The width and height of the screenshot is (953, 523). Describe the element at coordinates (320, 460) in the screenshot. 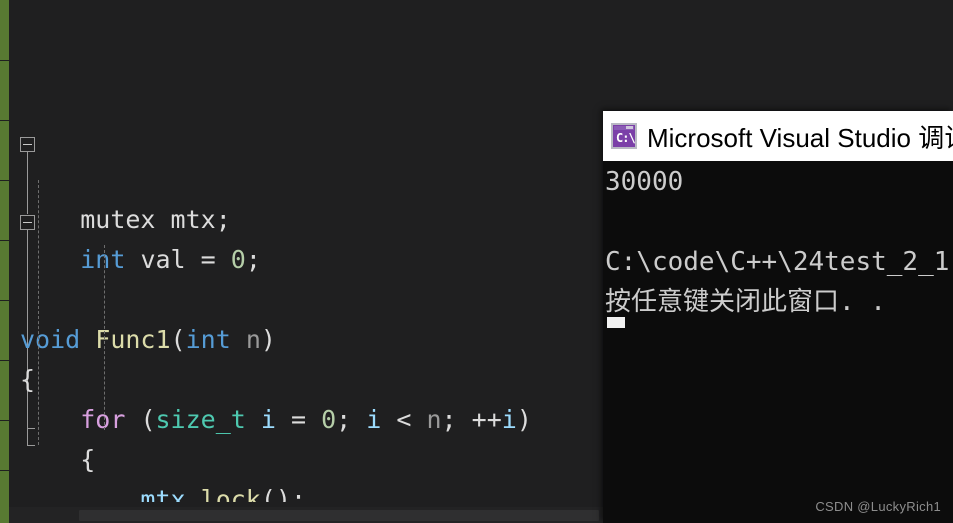

I see `line-for-open-brace: {` at that location.